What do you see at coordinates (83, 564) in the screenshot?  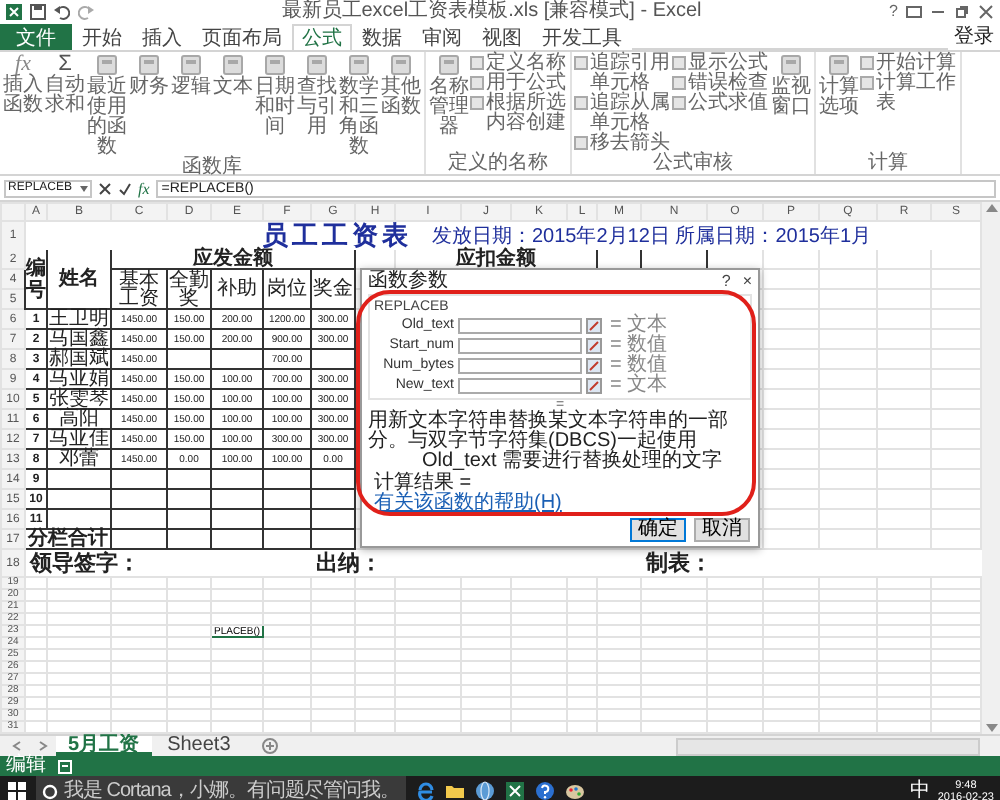 I see `signature-label: 领导签字：` at bounding box center [83, 564].